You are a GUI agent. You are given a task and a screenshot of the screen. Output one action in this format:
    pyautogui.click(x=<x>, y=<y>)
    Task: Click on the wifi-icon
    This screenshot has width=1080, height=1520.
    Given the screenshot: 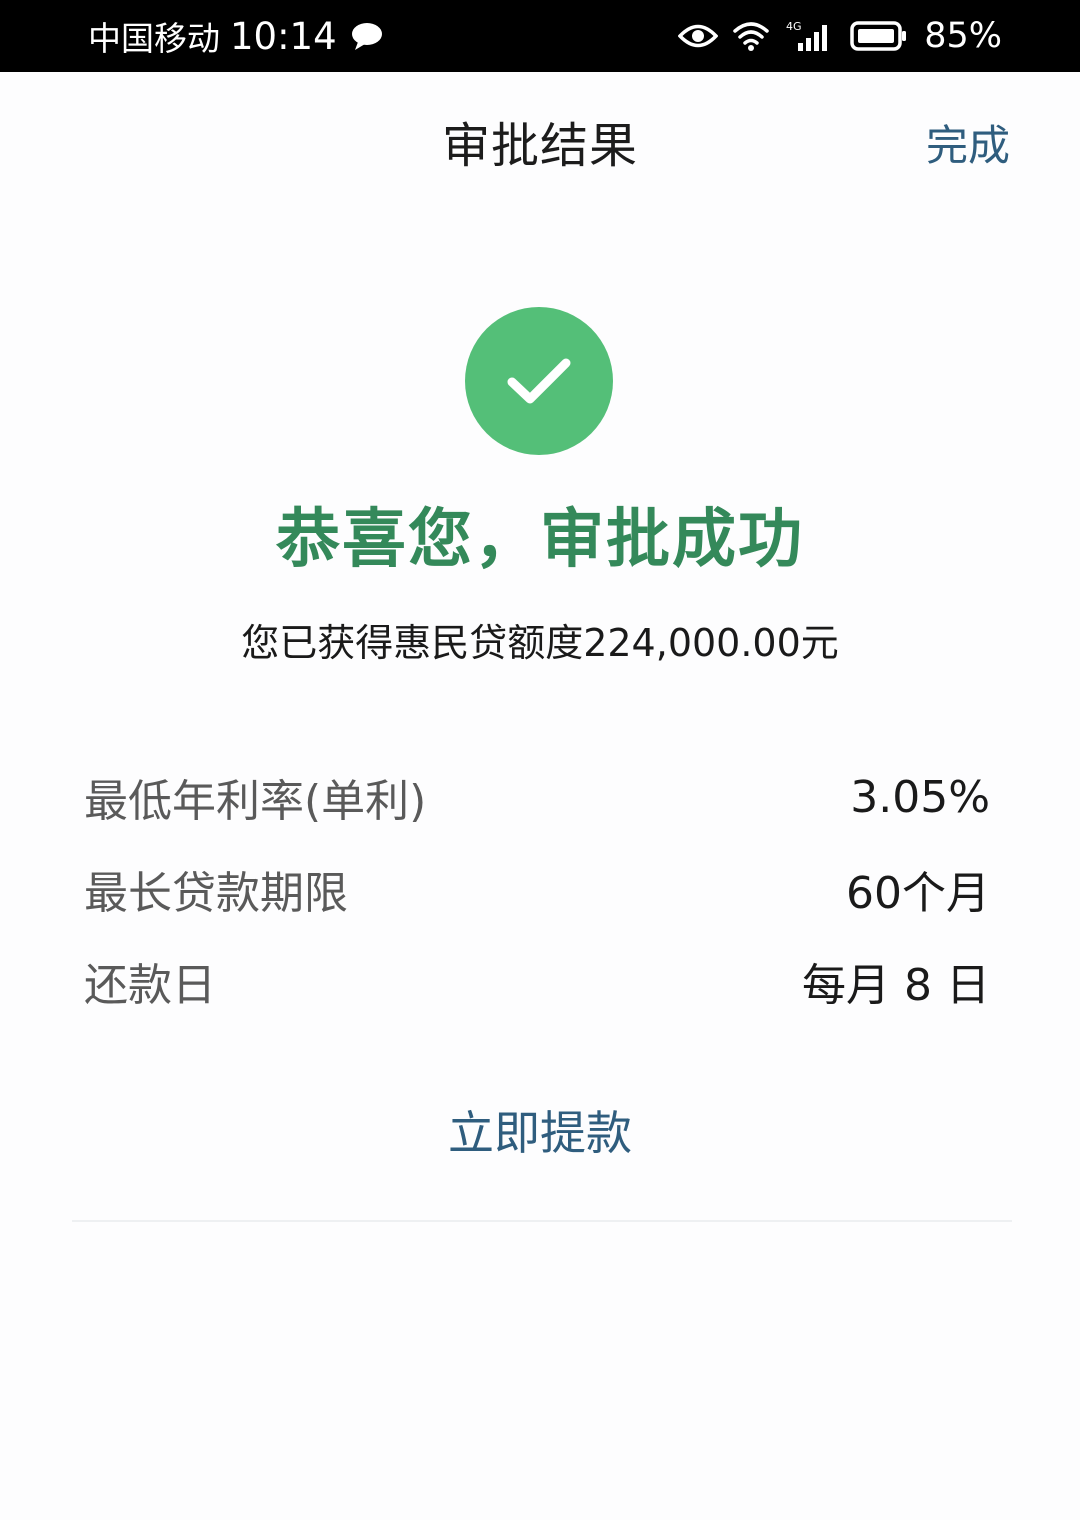 What is the action you would take?
    pyautogui.click(x=751, y=36)
    